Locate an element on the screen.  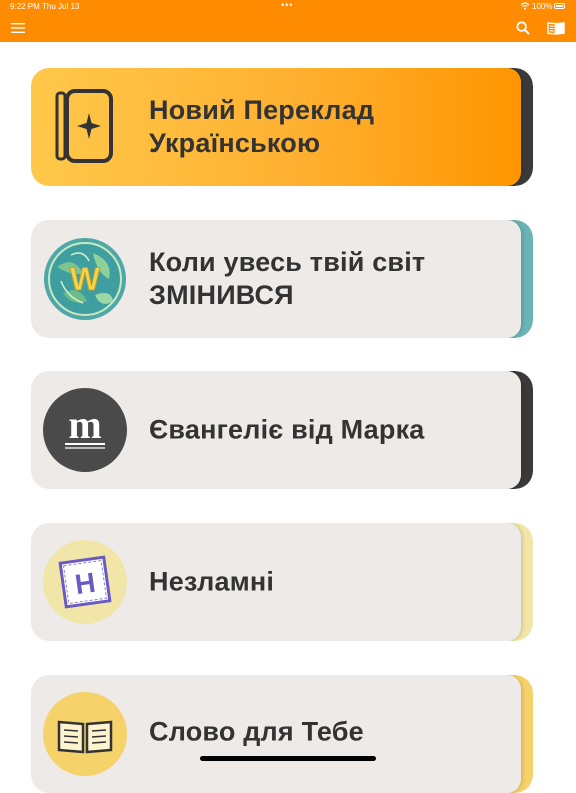
card-title: Незламні is located at coordinates (211, 582).